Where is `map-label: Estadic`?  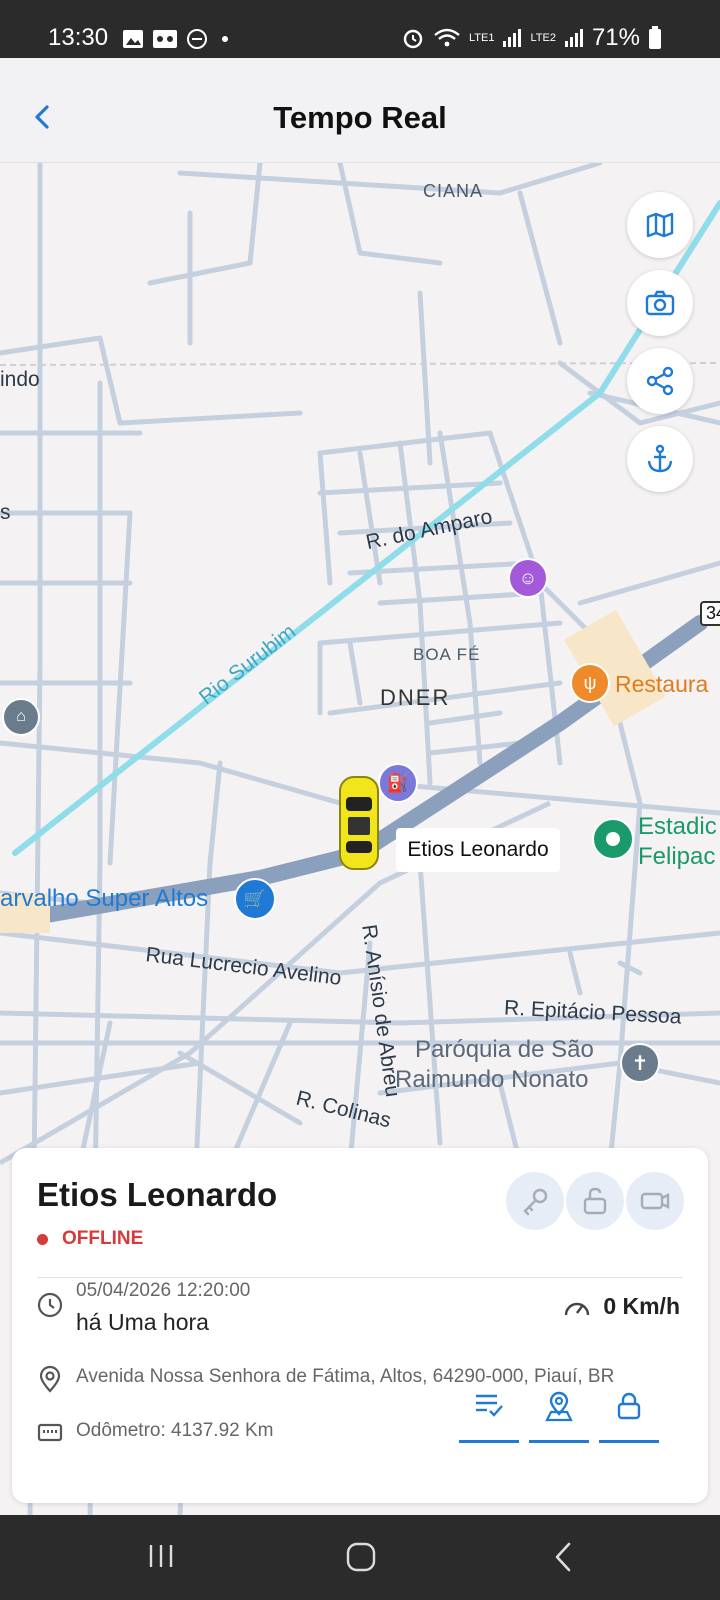 map-label: Estadic is located at coordinates (677, 826).